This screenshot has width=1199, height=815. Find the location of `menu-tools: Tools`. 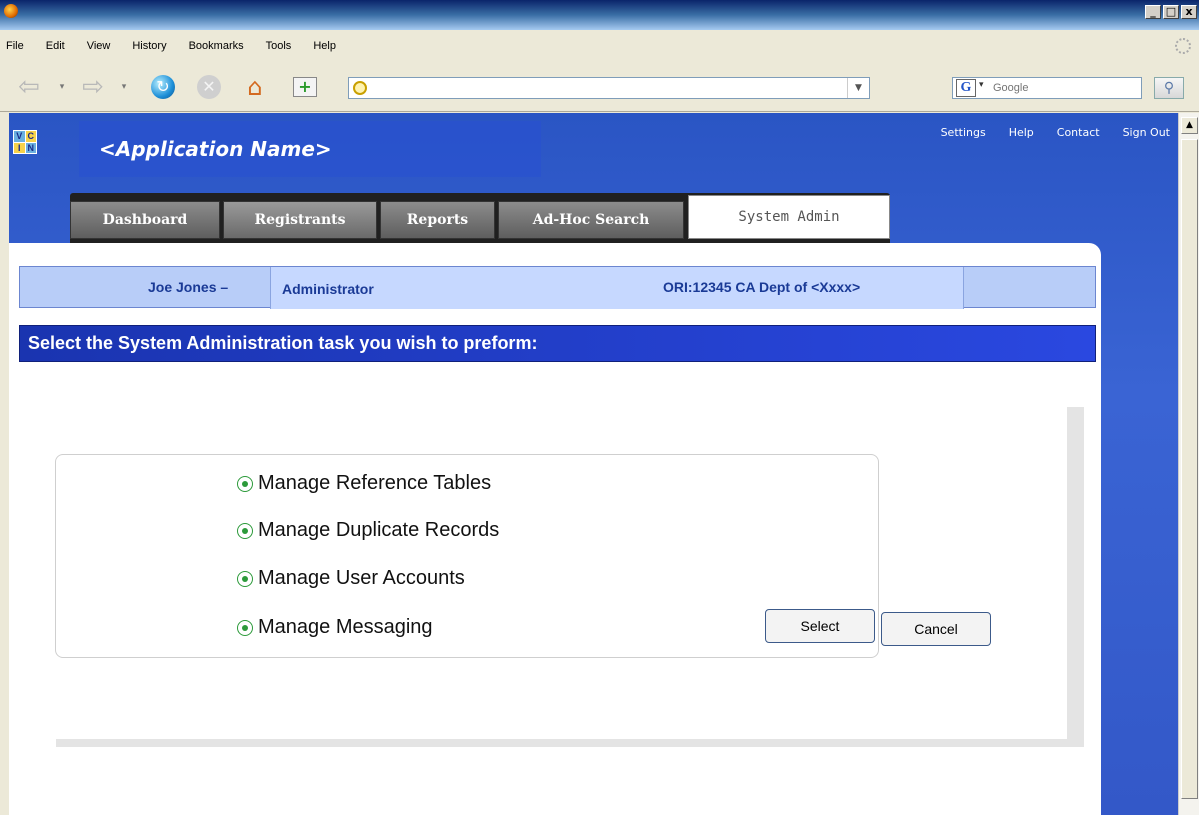

menu-tools: Tools is located at coordinates (279, 46).